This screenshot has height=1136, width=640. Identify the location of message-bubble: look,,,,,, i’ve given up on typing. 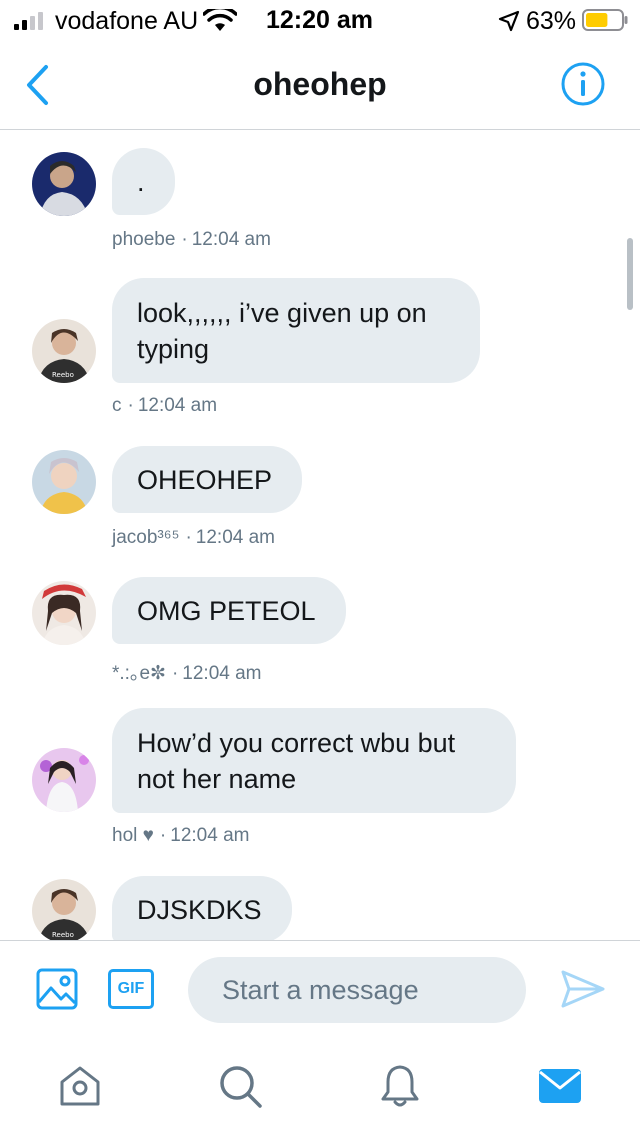
(296, 330).